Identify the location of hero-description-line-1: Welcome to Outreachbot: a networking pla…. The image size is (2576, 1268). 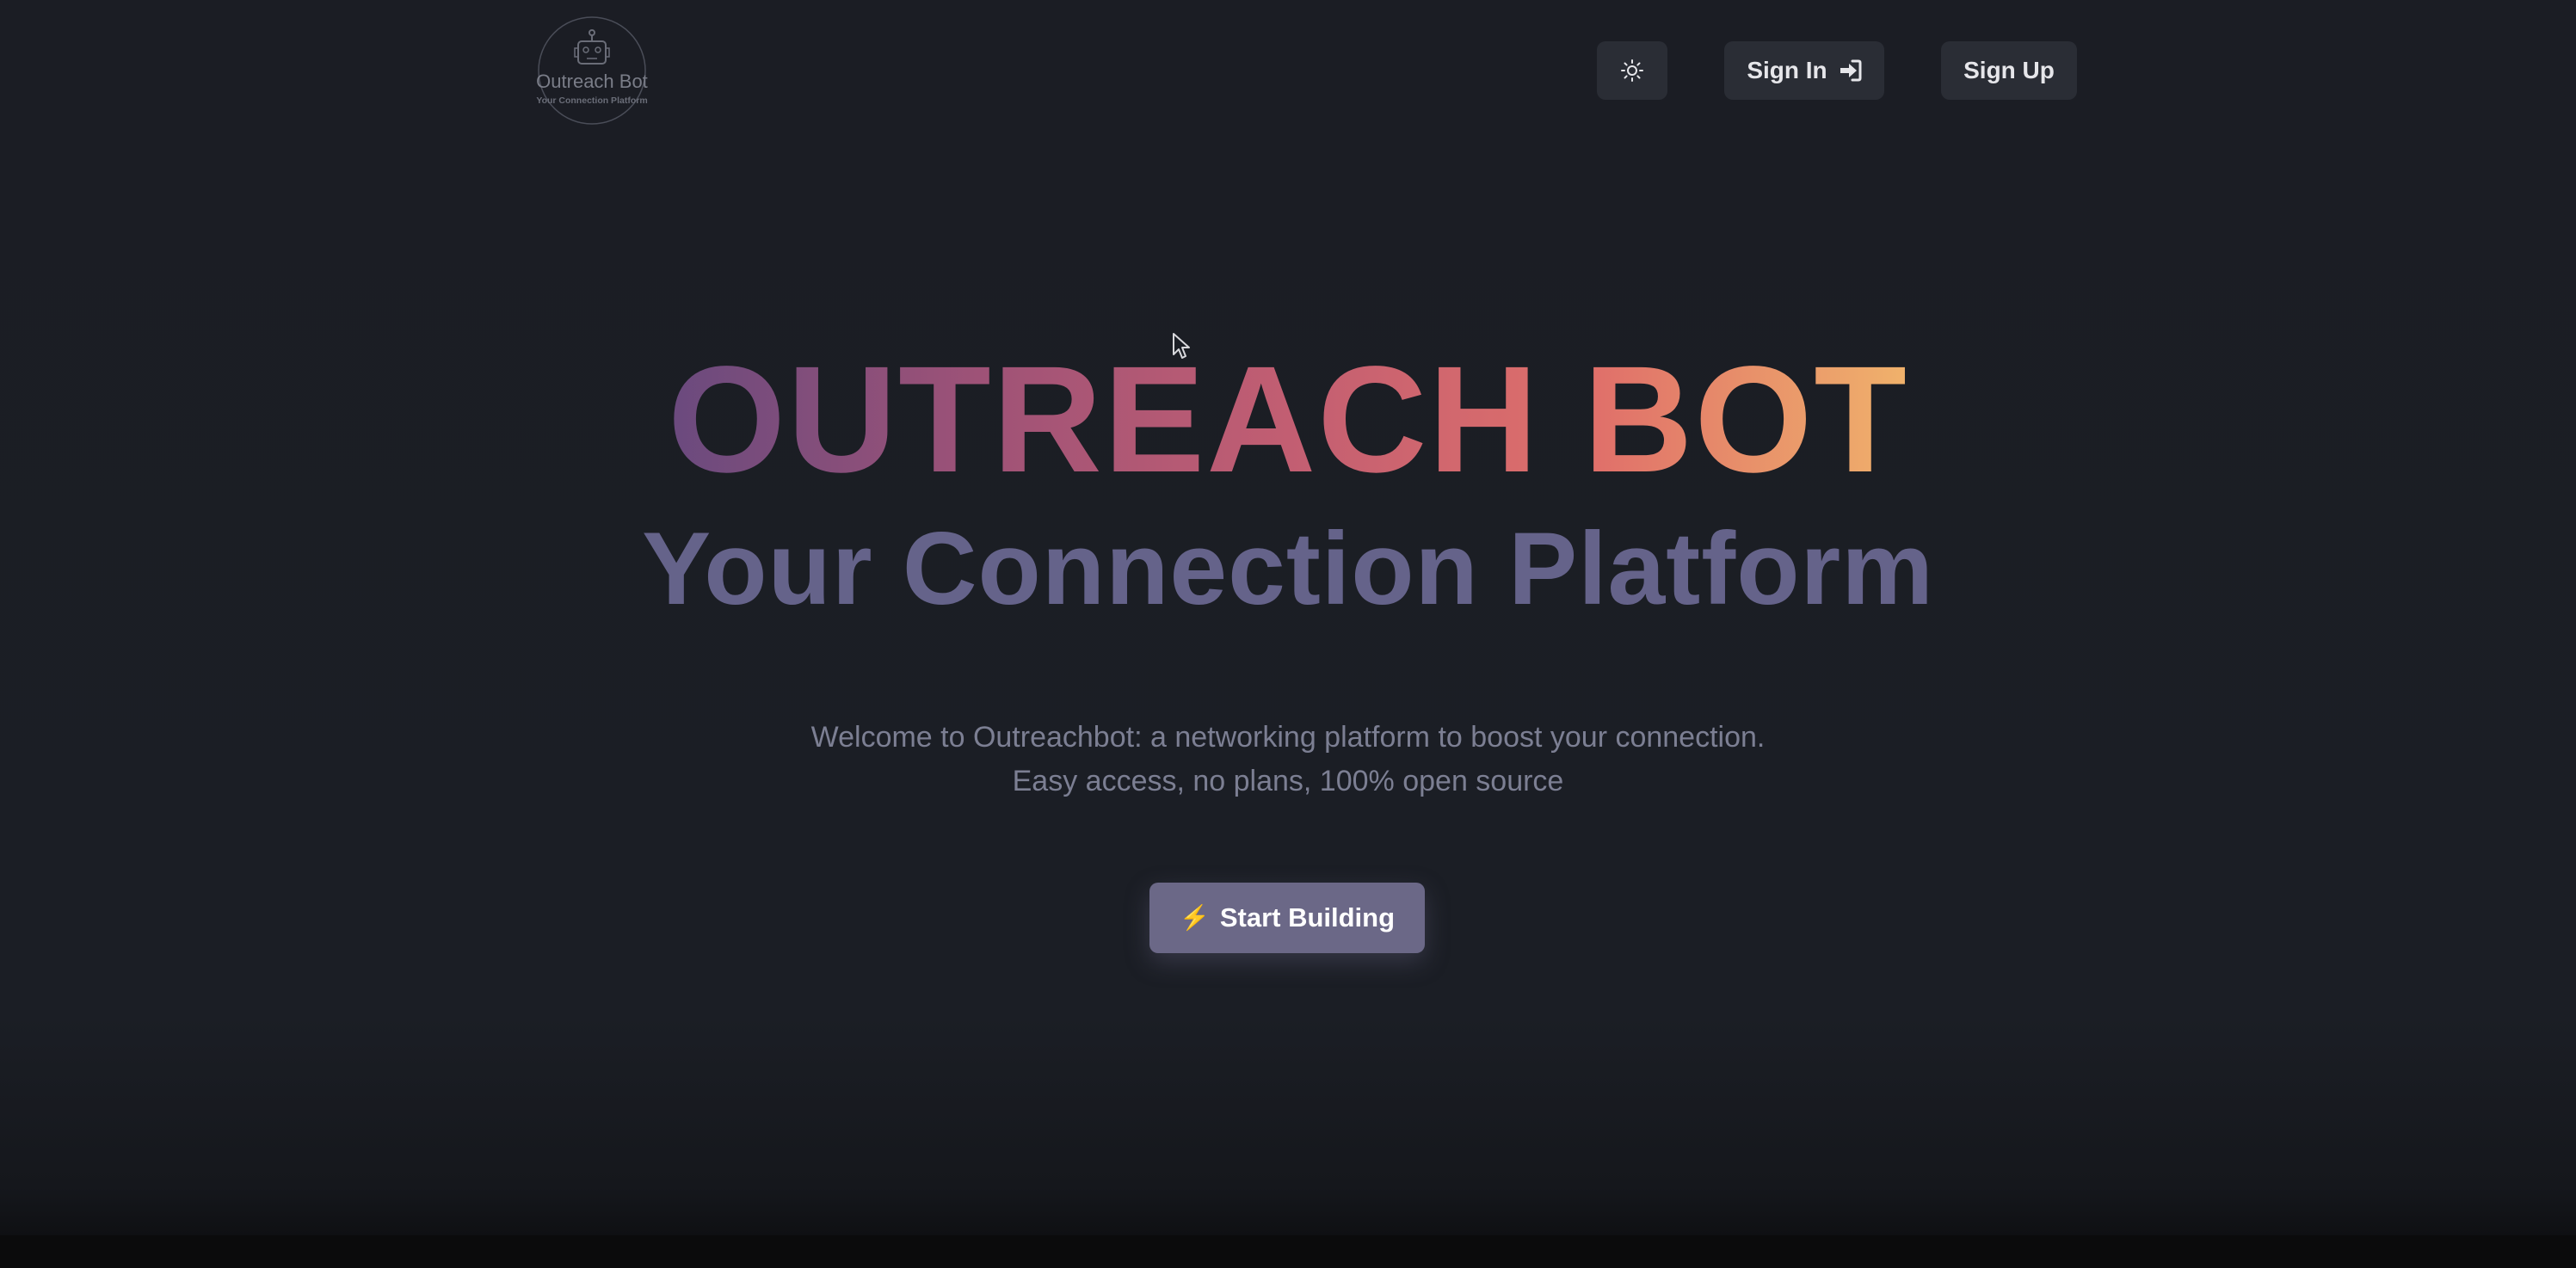
(1288, 737).